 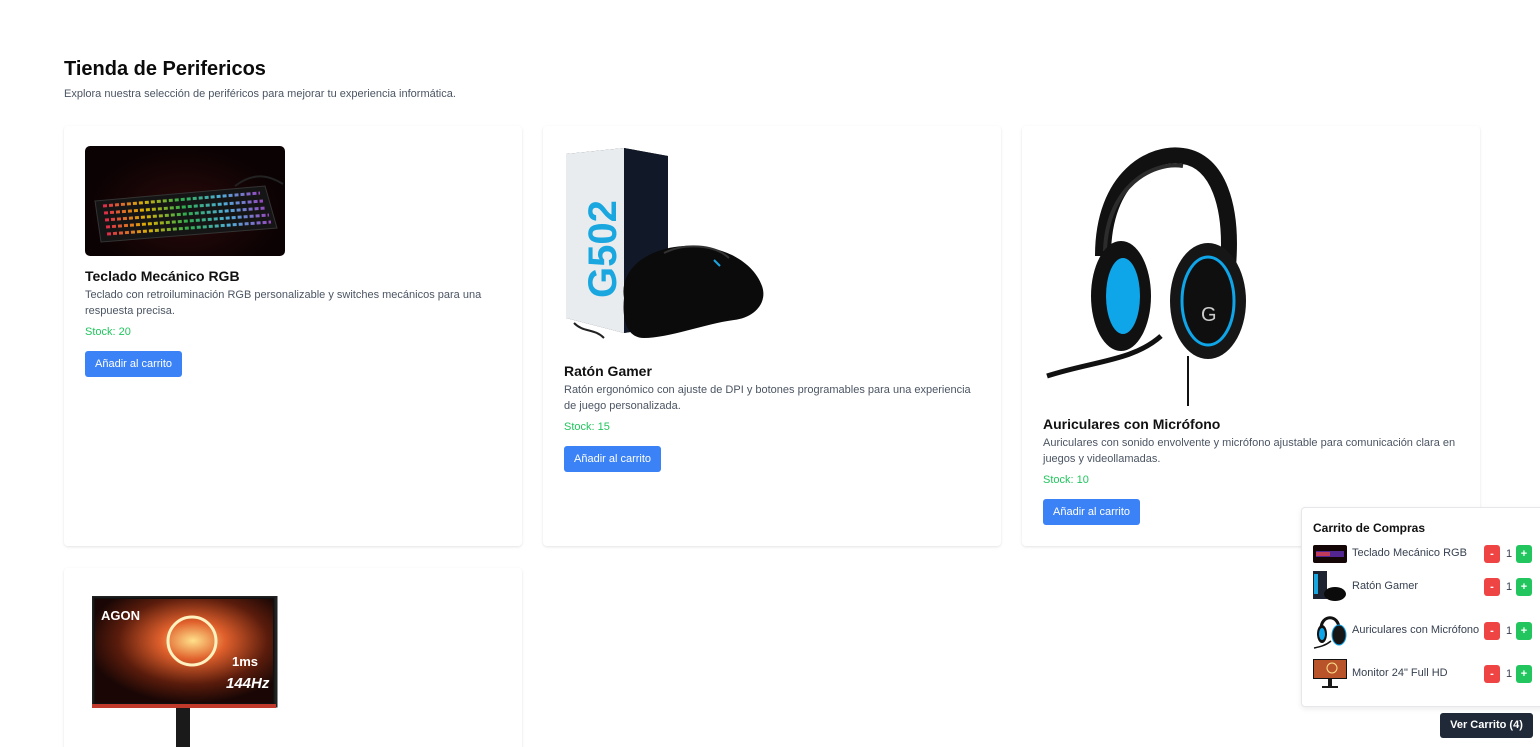 I want to click on monitor-image: AGON 1ms 144Hz, so click(x=184, y=670).